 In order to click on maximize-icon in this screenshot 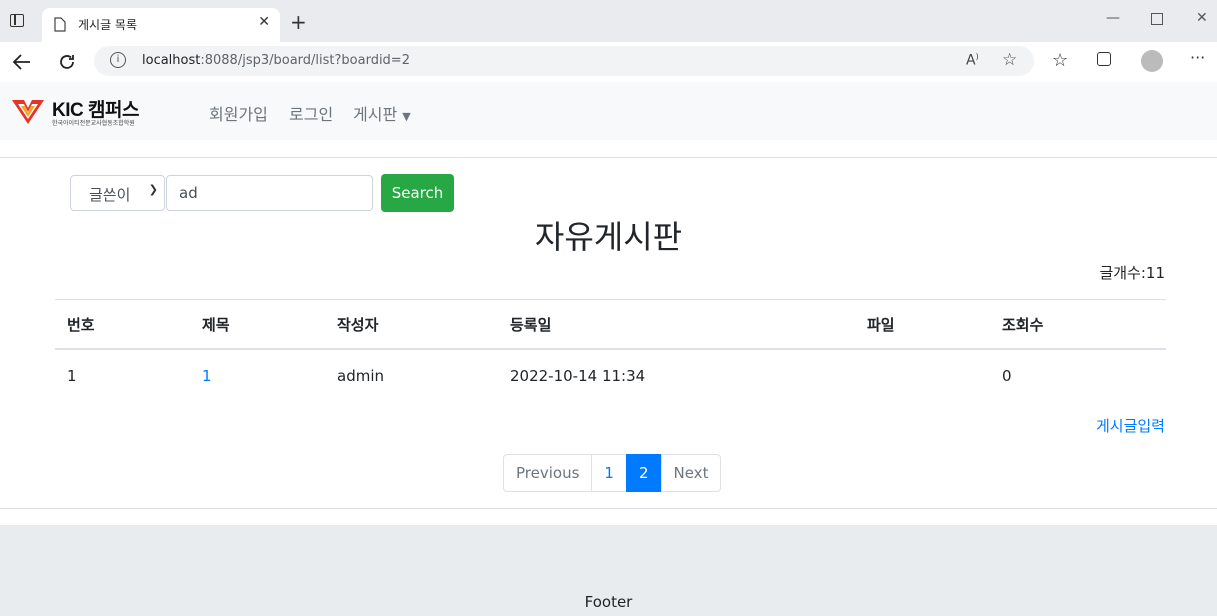, I will do `click(1157, 19)`.